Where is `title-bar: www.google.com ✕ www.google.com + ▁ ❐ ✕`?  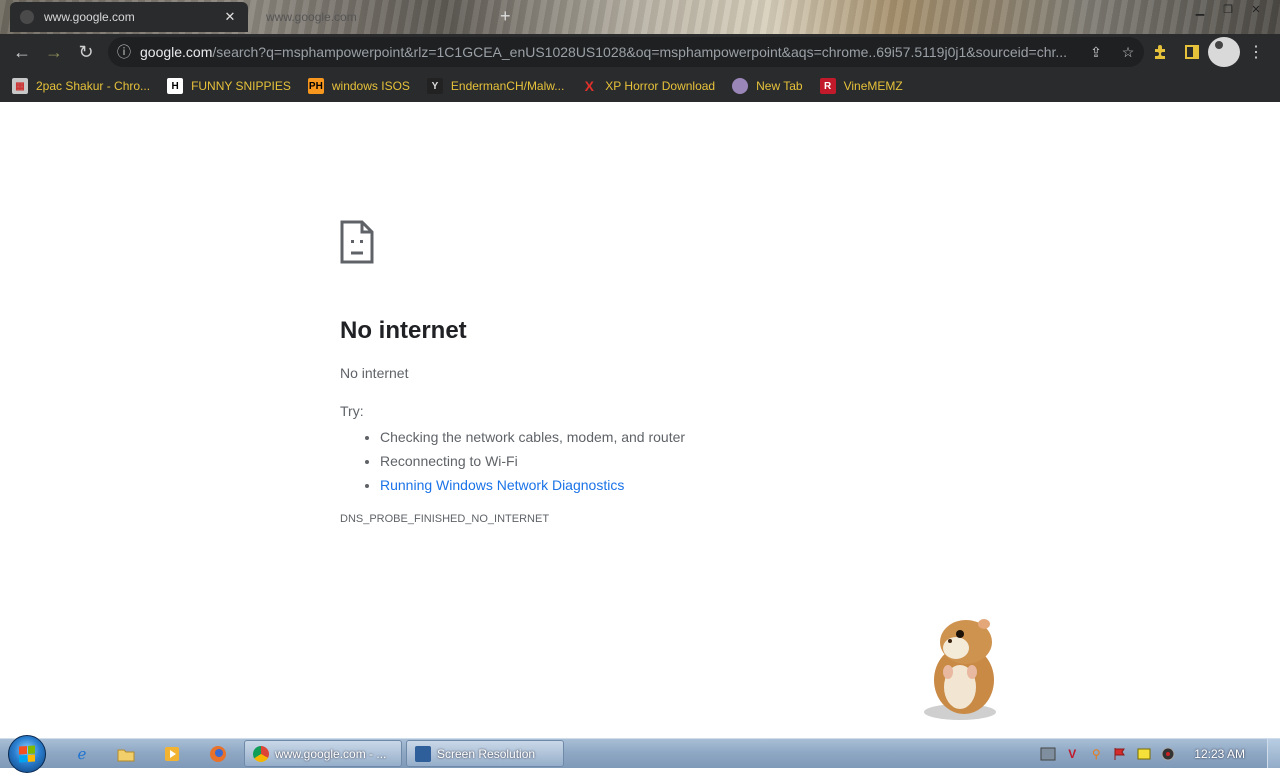 title-bar: www.google.com ✕ www.google.com + ▁ ❐ ✕ is located at coordinates (640, 17).